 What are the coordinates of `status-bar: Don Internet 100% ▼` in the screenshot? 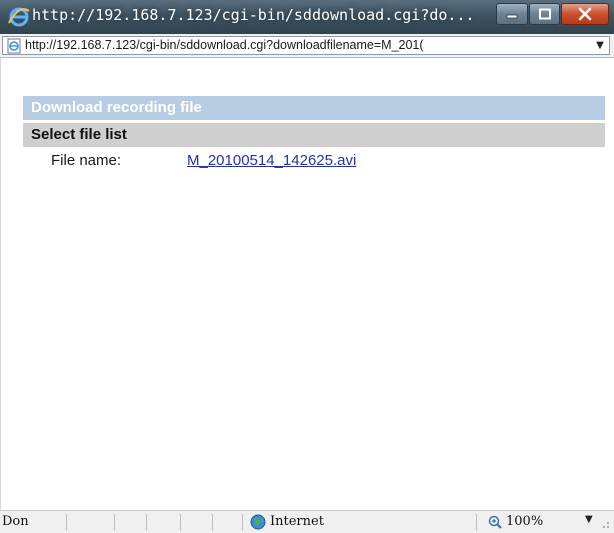 It's located at (307, 521).